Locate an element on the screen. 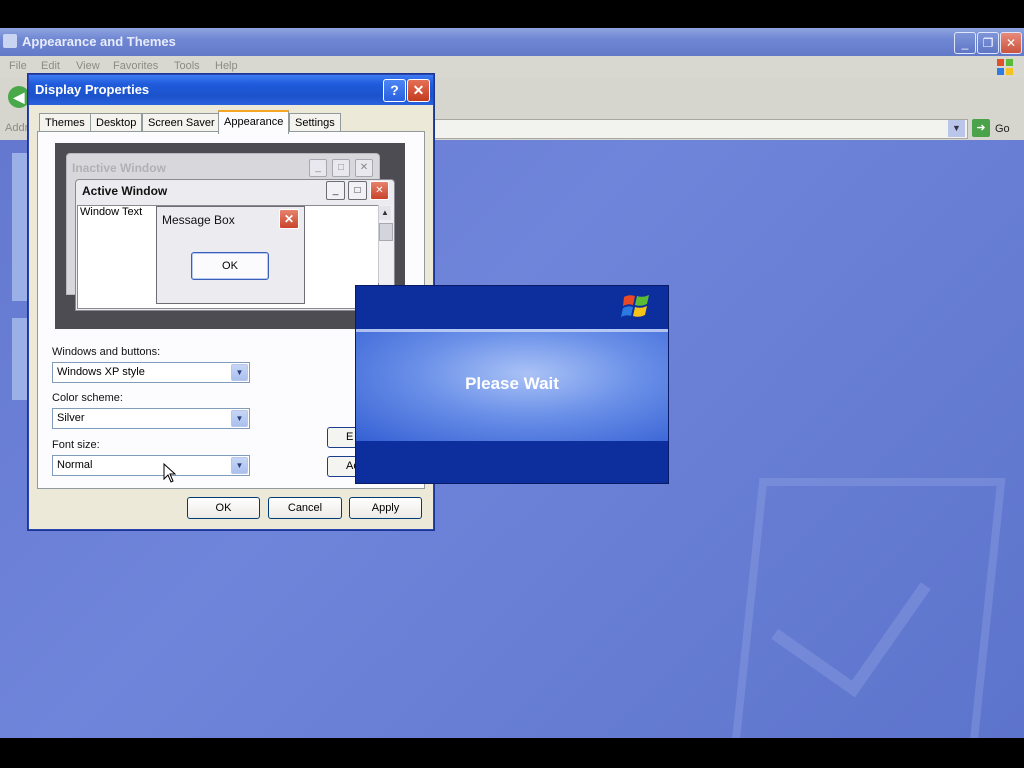 The width and height of the screenshot is (1024, 768). splash-bottom-band is located at coordinates (512, 462).